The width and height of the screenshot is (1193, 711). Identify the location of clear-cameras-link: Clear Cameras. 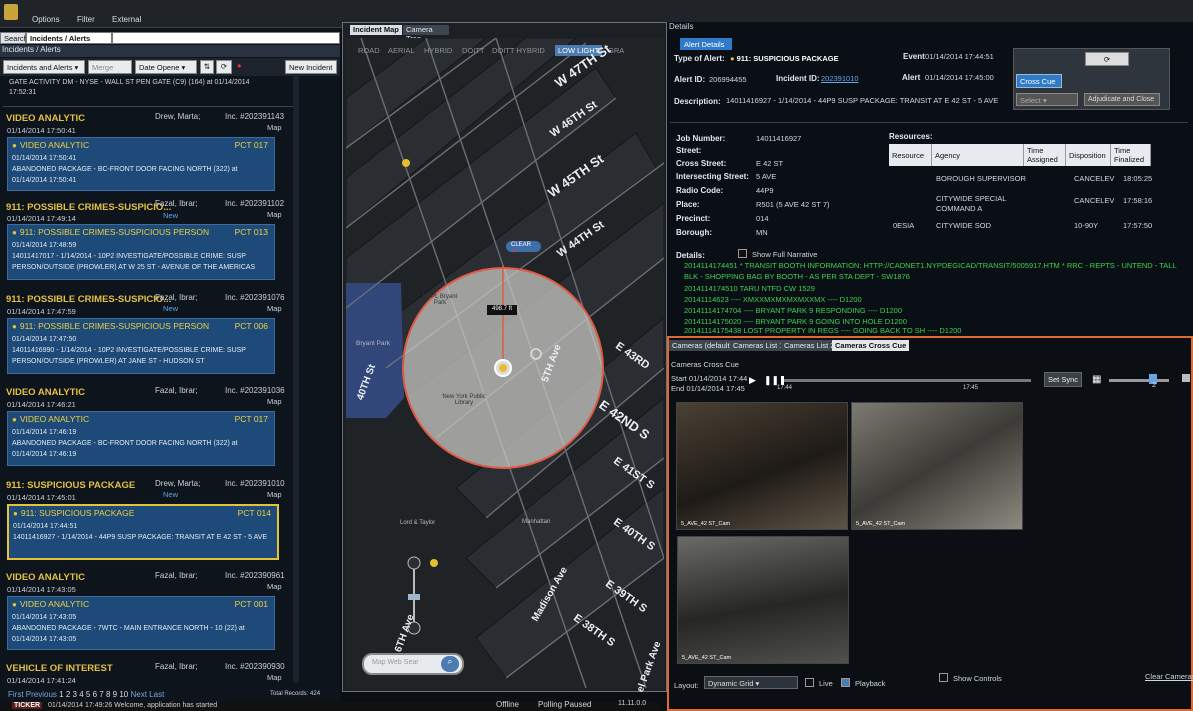
(1169, 676).